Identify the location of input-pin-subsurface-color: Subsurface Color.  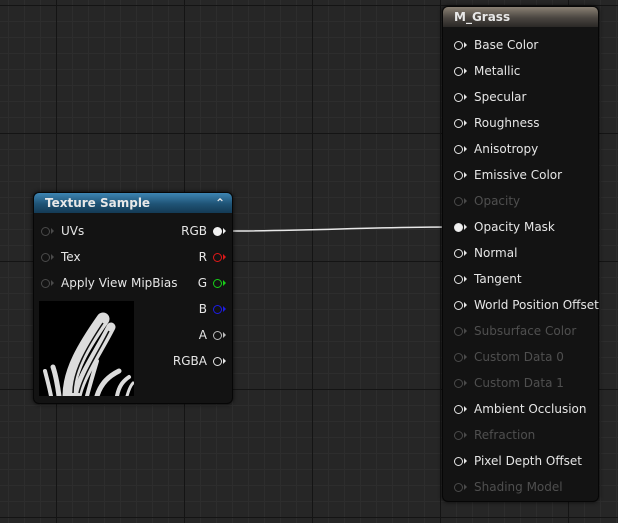
(515, 331).